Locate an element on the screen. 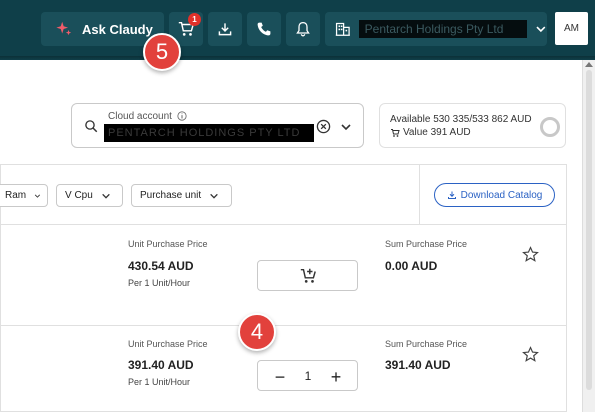 The height and width of the screenshot is (412, 595). available-value: 530 335/533 862 AUD is located at coordinates (482, 119).